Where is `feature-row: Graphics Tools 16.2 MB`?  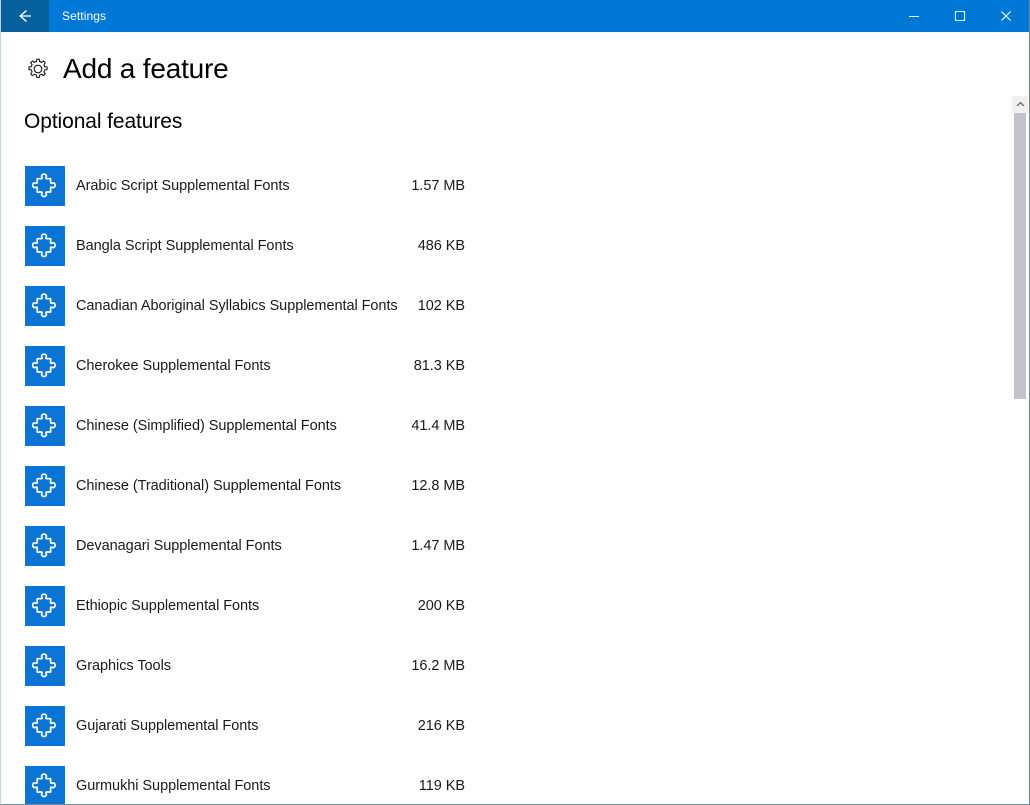
feature-row: Graphics Tools 16.2 MB is located at coordinates (245, 666).